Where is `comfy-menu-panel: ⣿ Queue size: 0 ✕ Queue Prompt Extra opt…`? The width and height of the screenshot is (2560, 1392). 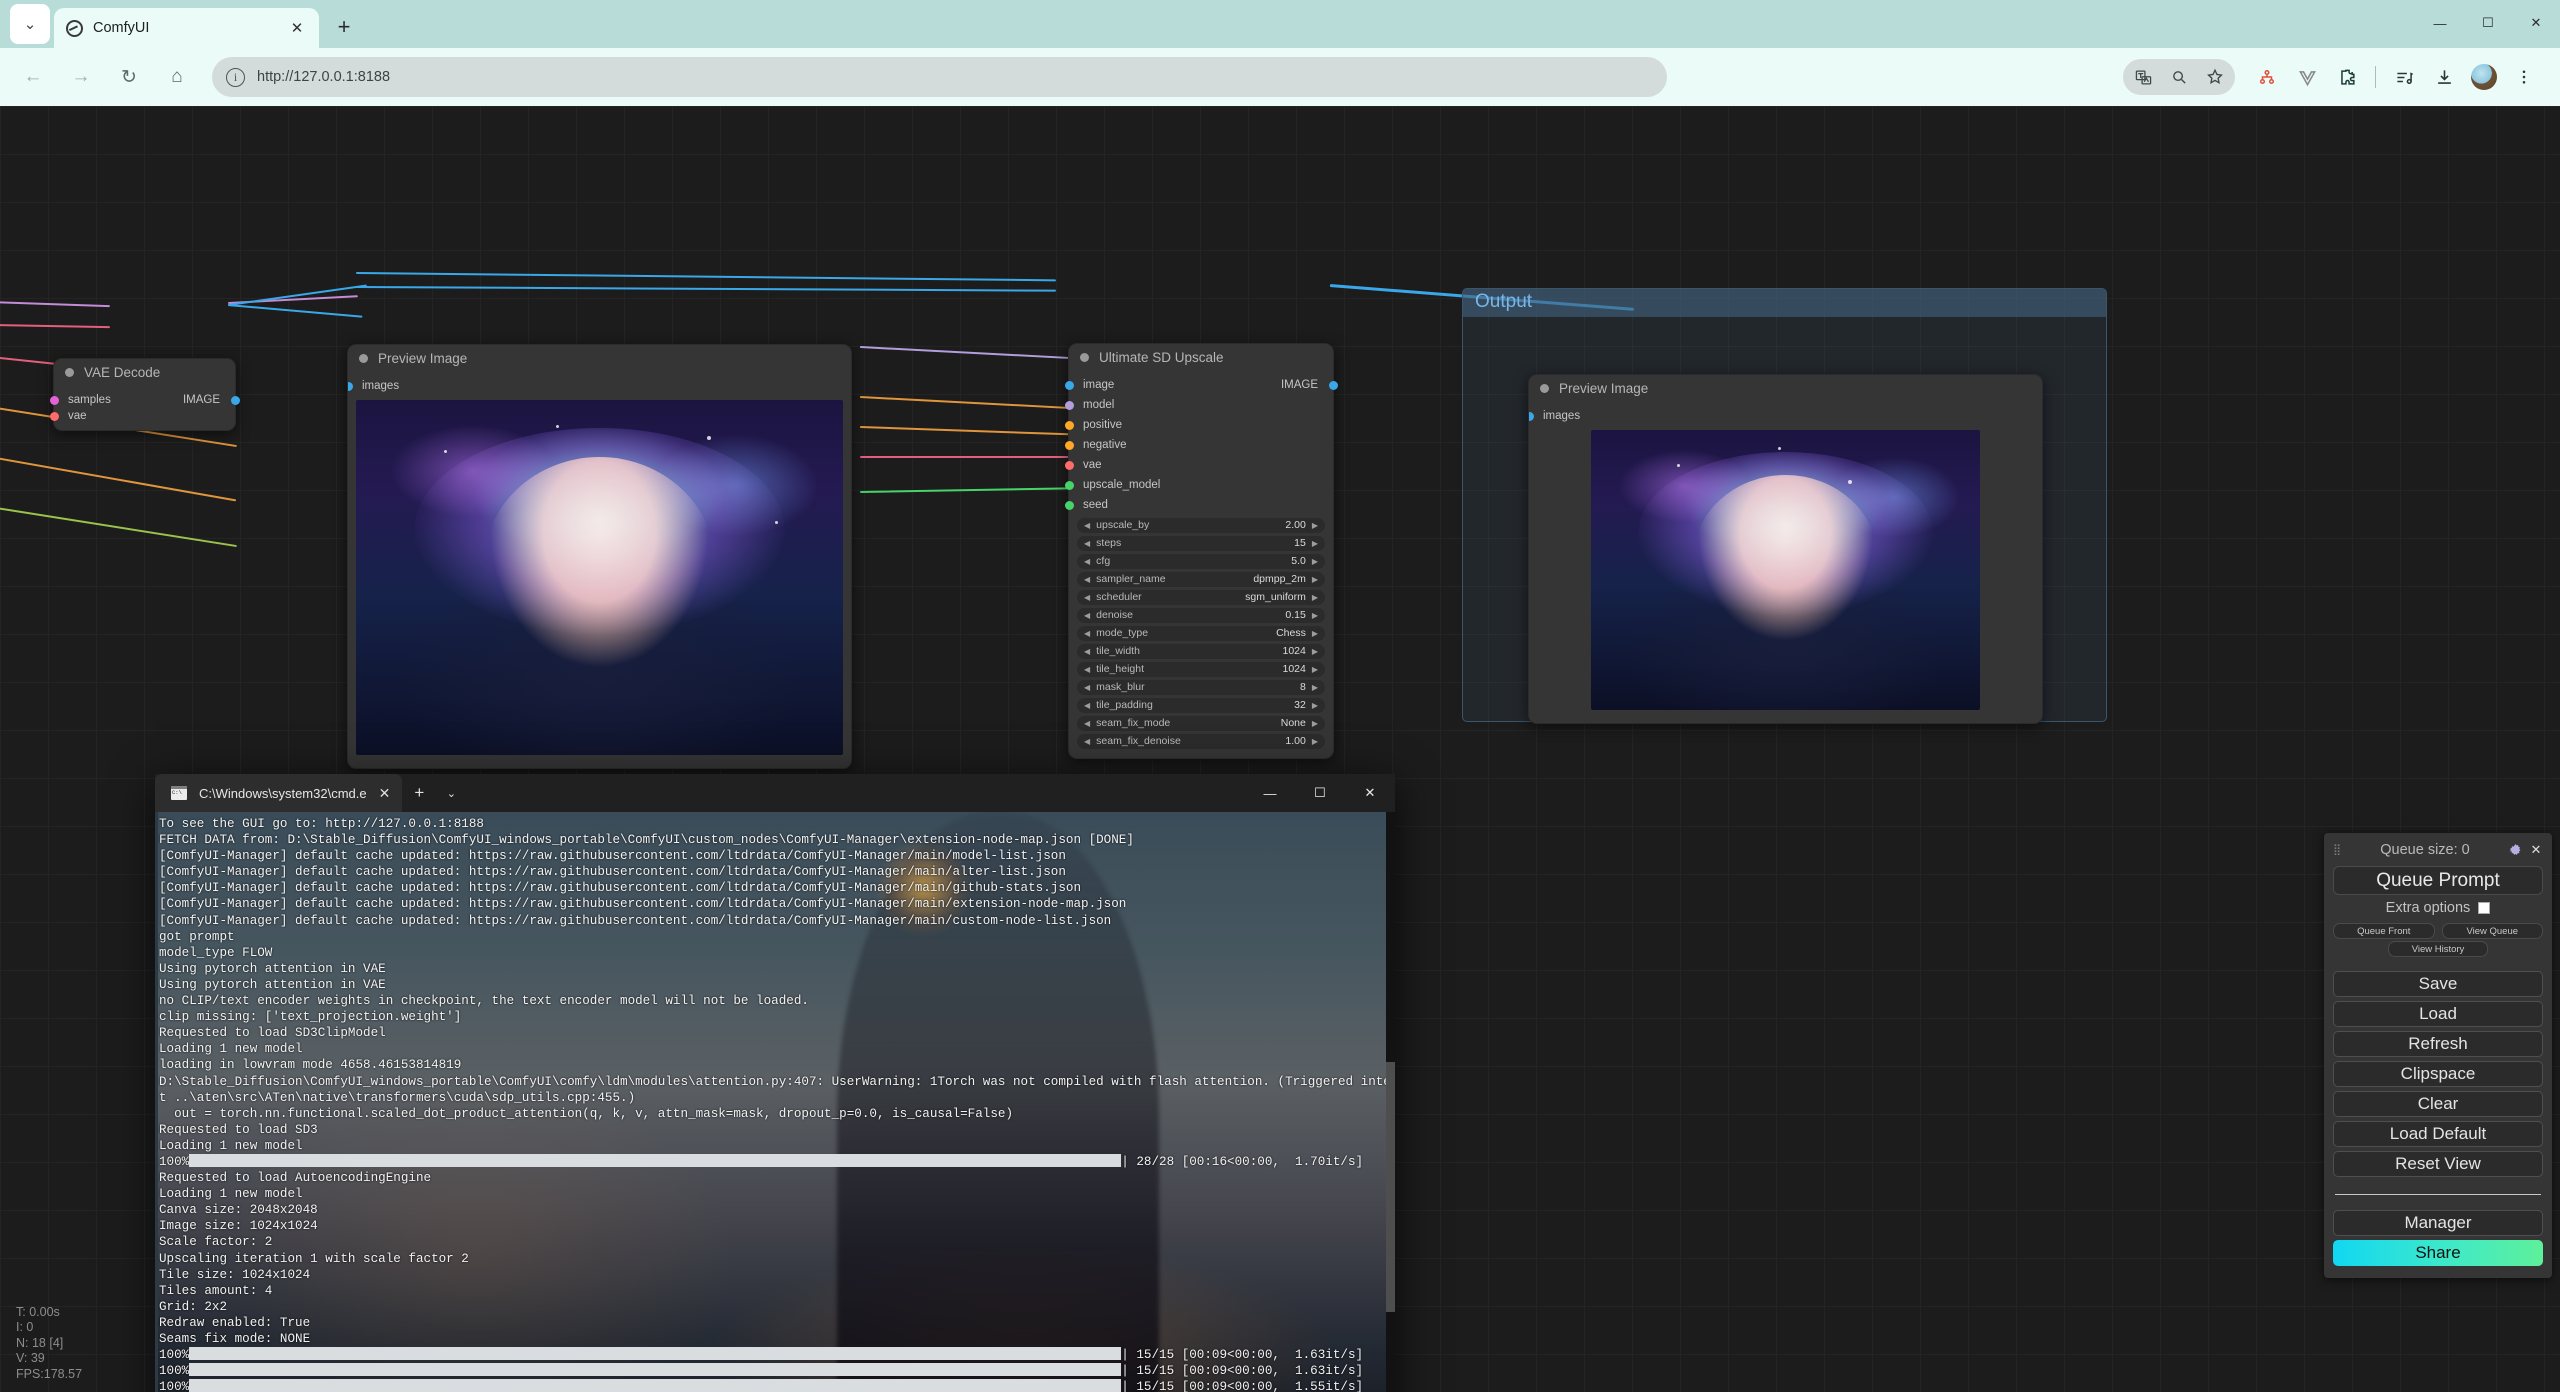
comfy-menu-panel: ⣿ Queue size: 0 ✕ Queue Prompt Extra opt… is located at coordinates (2438, 1055).